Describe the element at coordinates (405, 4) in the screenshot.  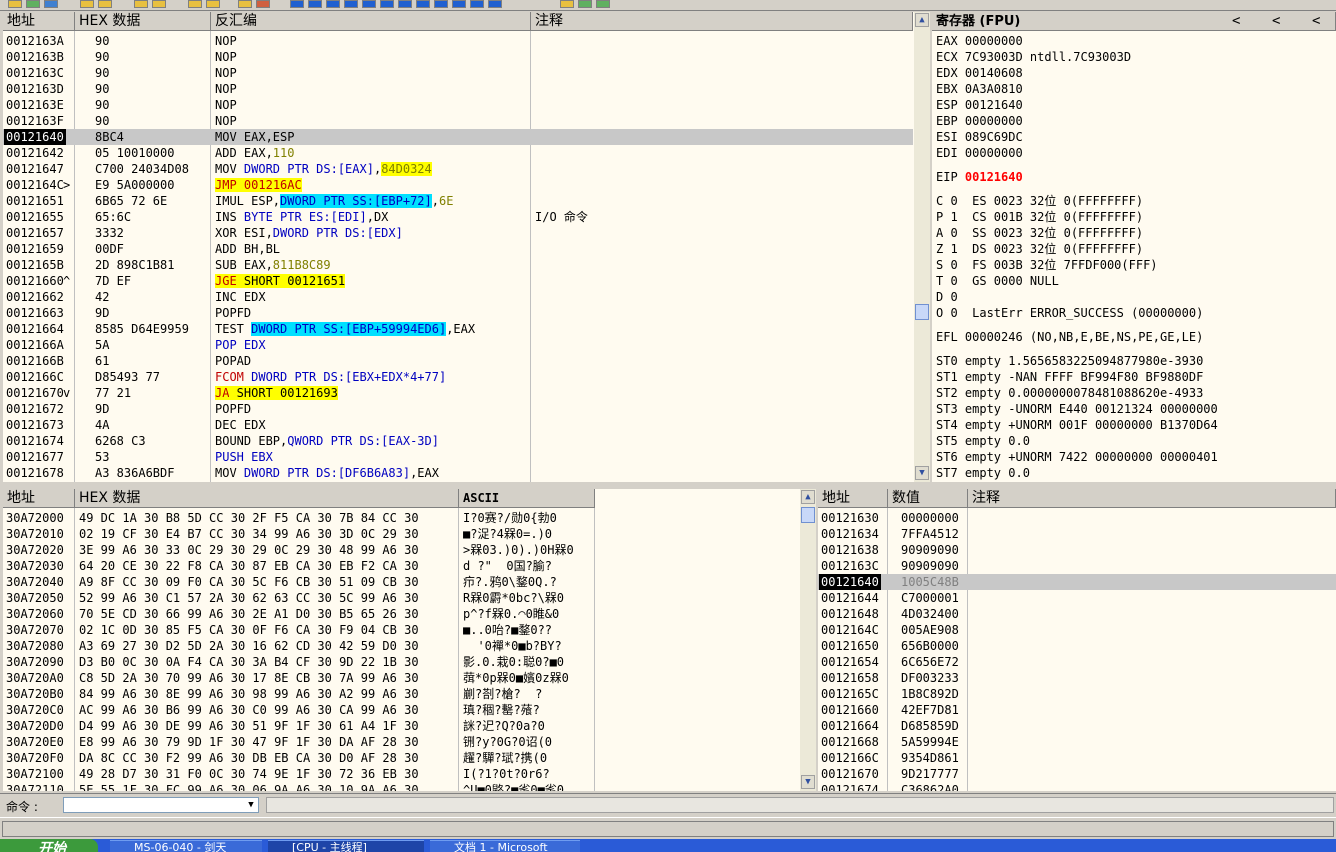
I see `window-button-c-icon` at that location.